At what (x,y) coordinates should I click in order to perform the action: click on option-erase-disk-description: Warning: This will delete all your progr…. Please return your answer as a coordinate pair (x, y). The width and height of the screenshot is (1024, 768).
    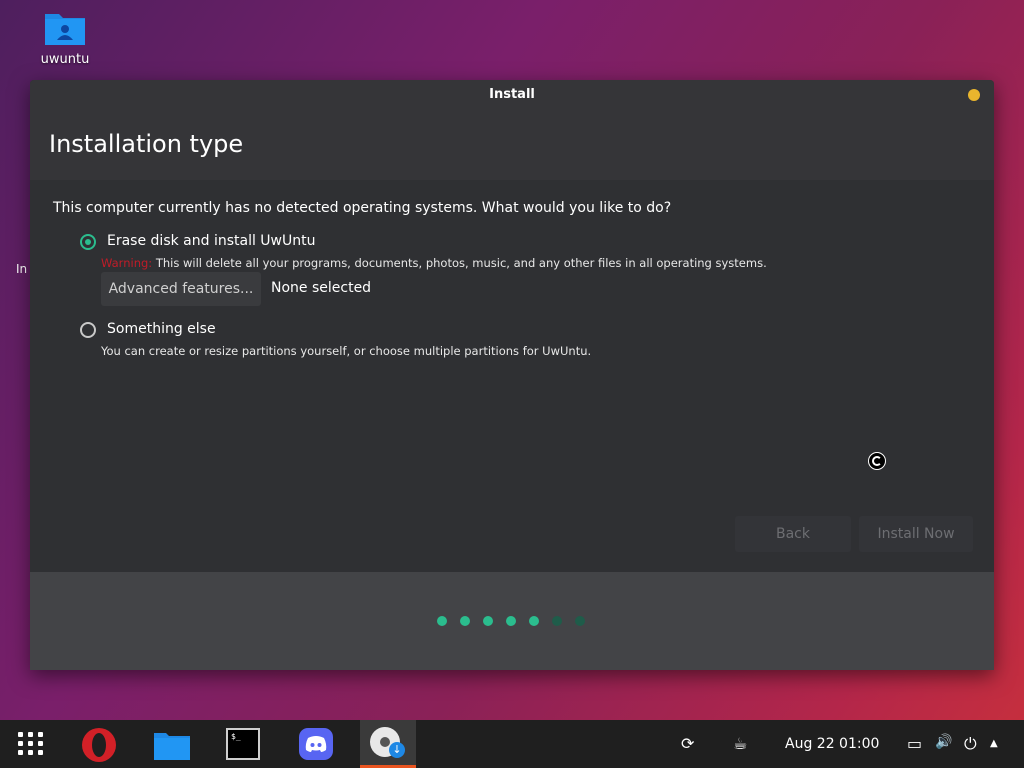
    Looking at the image, I should click on (434, 263).